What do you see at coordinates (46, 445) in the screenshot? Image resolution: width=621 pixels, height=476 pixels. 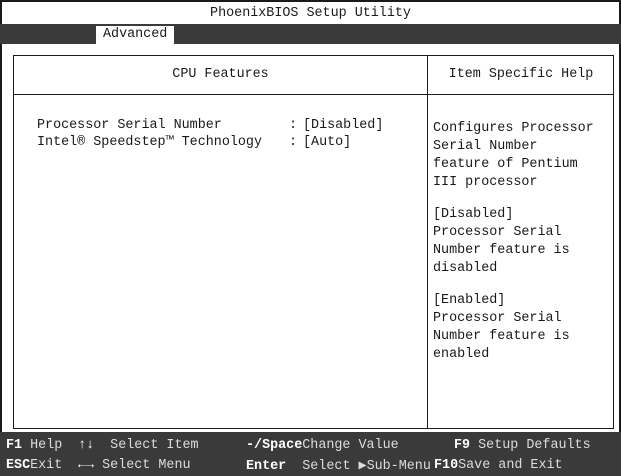 I see `key-action: Help` at bounding box center [46, 445].